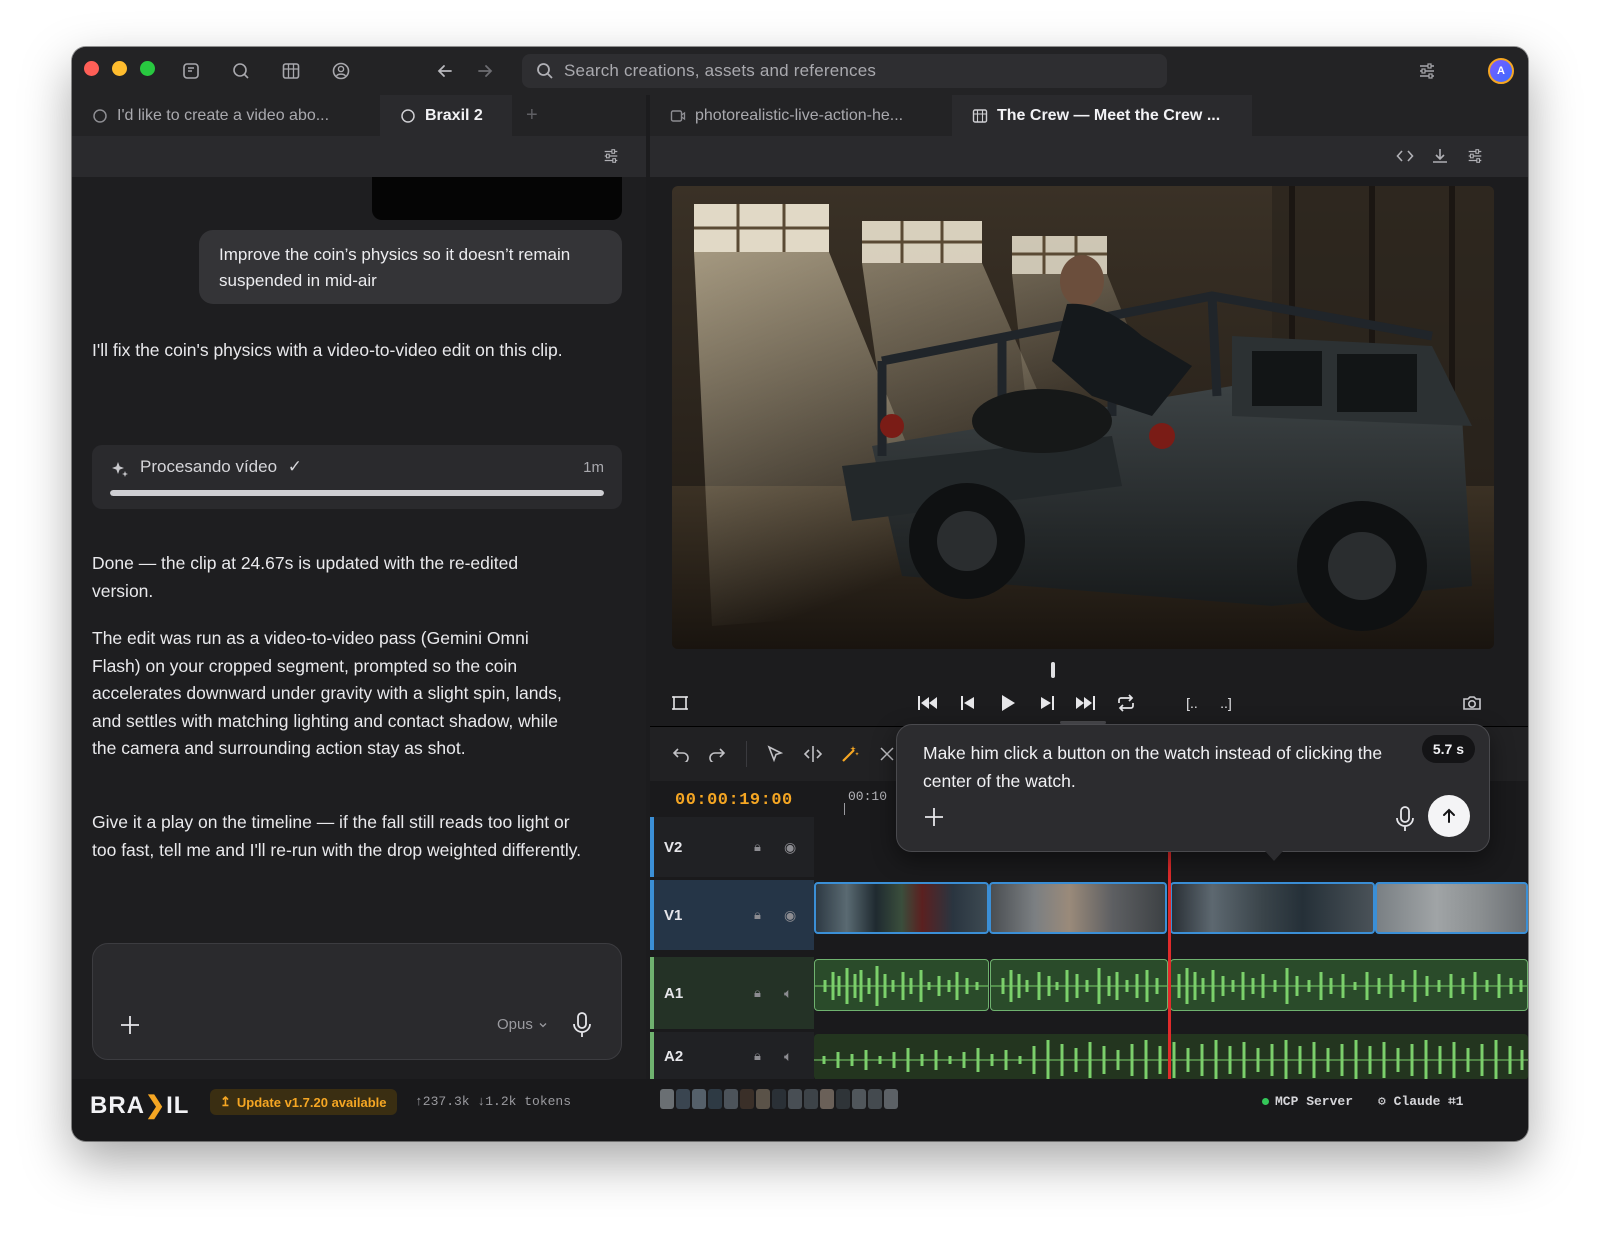 Image resolution: width=1600 pixels, height=1236 pixels. Describe the element at coordinates (1085, 703) in the screenshot. I see `skip-to-end-button` at that location.